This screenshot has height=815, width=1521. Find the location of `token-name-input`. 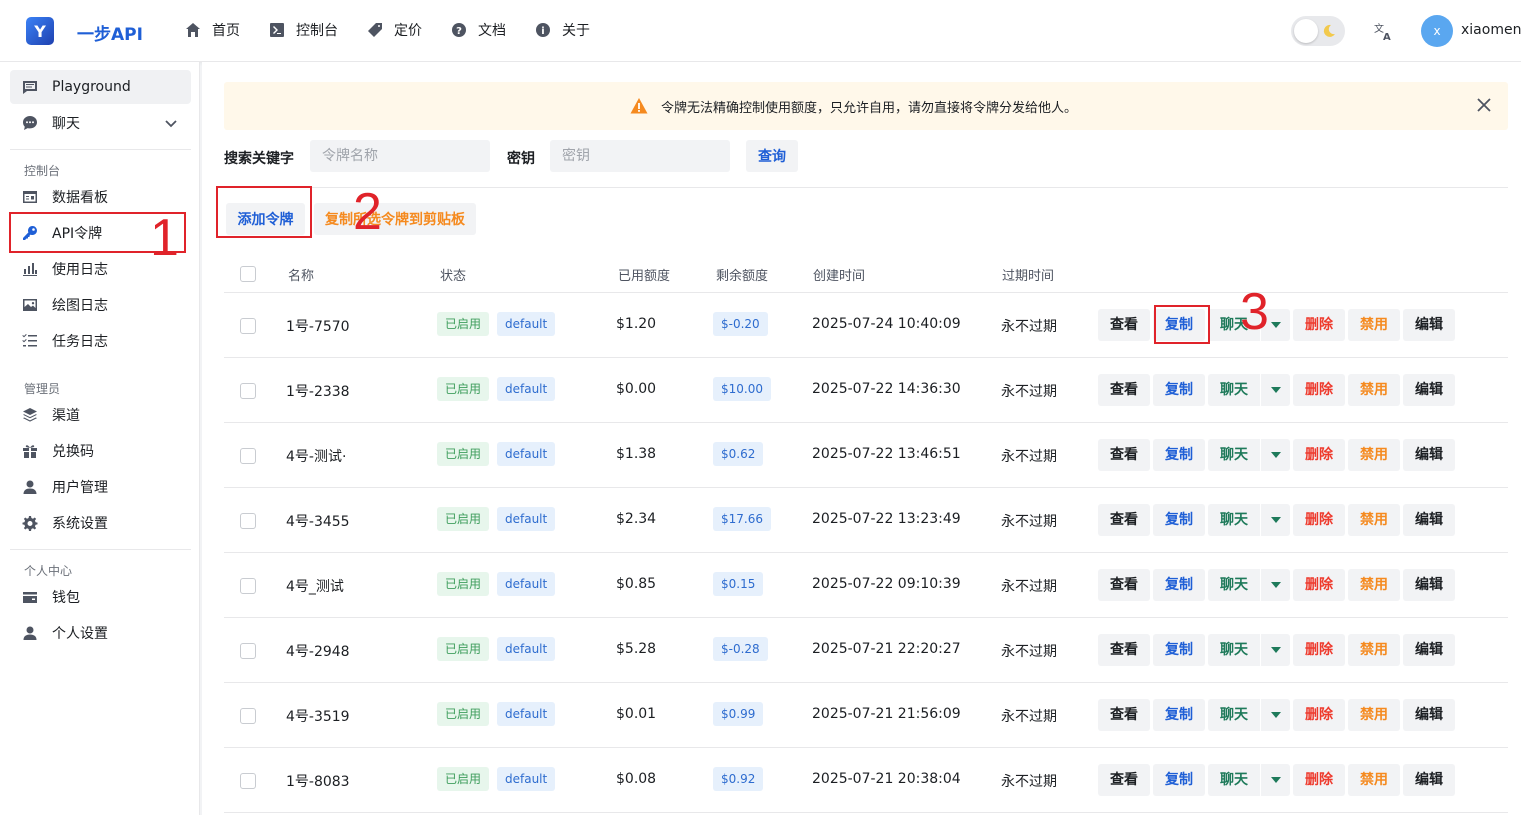

token-name-input is located at coordinates (400, 156).